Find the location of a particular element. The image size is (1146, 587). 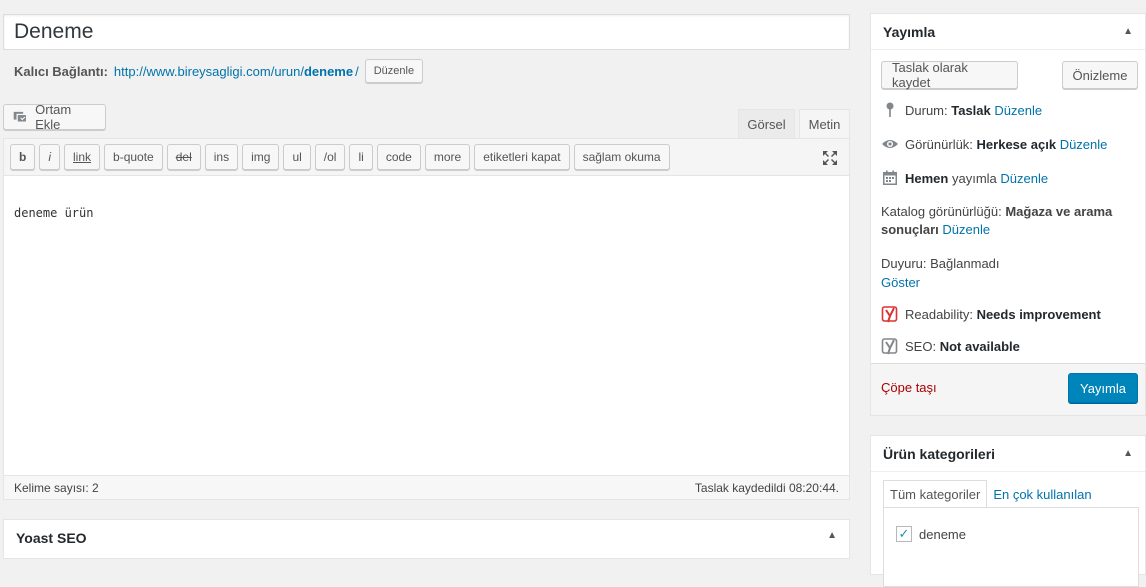

post-title-input is located at coordinates (426, 32).